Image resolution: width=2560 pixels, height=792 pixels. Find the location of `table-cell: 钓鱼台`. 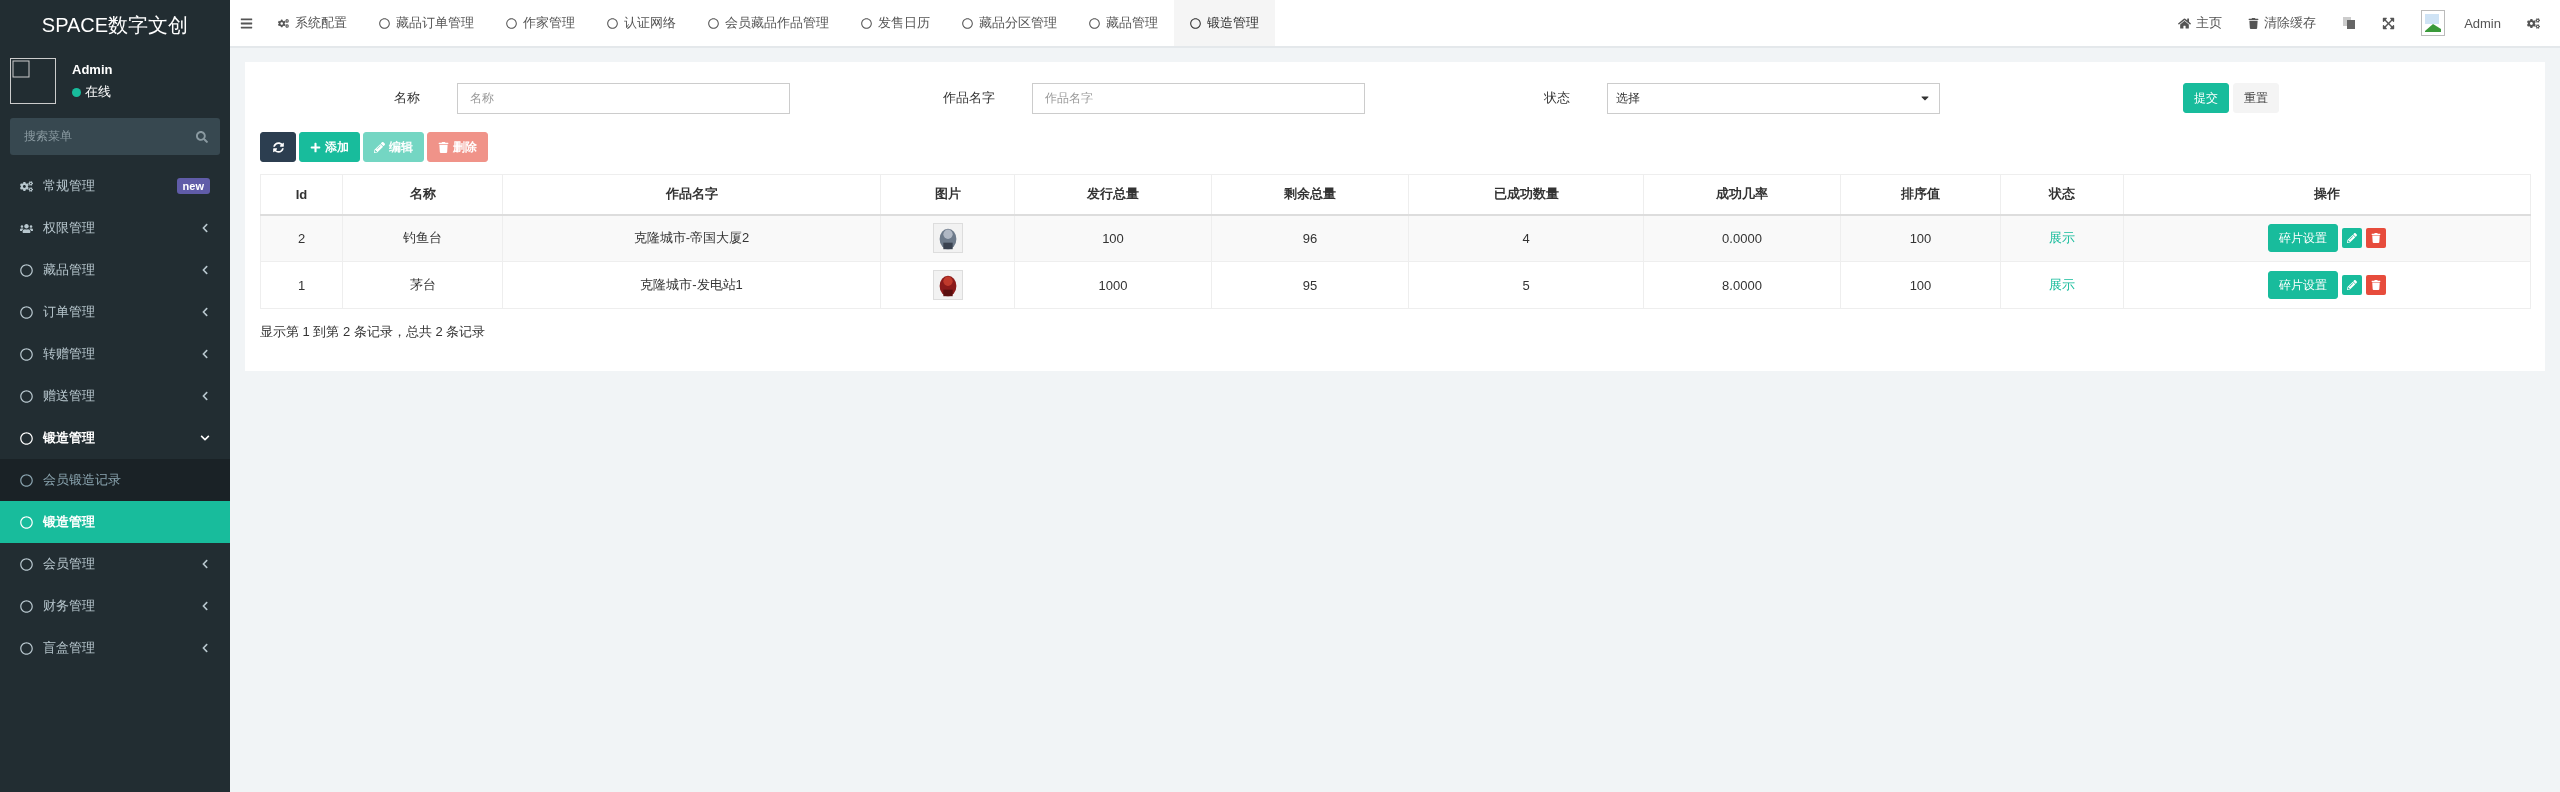

table-cell: 钓鱼台 is located at coordinates (422, 238).